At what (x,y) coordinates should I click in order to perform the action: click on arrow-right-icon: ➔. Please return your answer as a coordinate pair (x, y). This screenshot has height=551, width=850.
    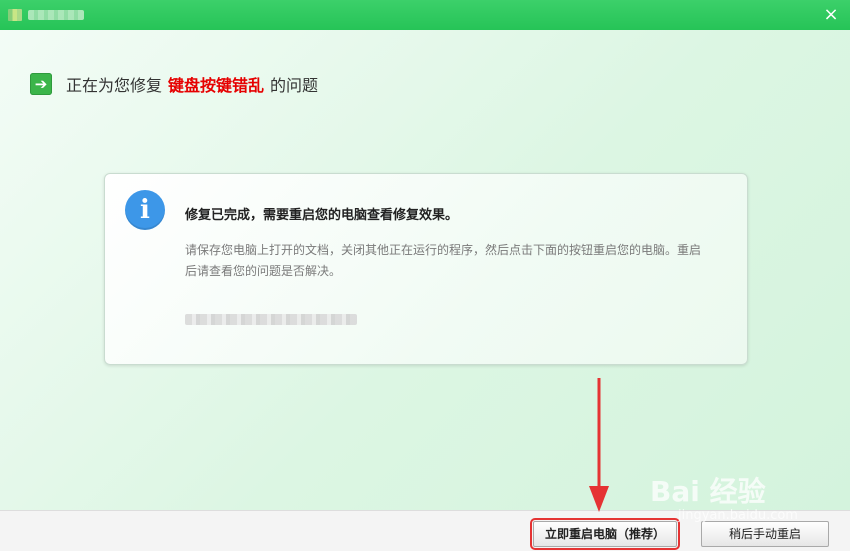
    Looking at the image, I should click on (41, 84).